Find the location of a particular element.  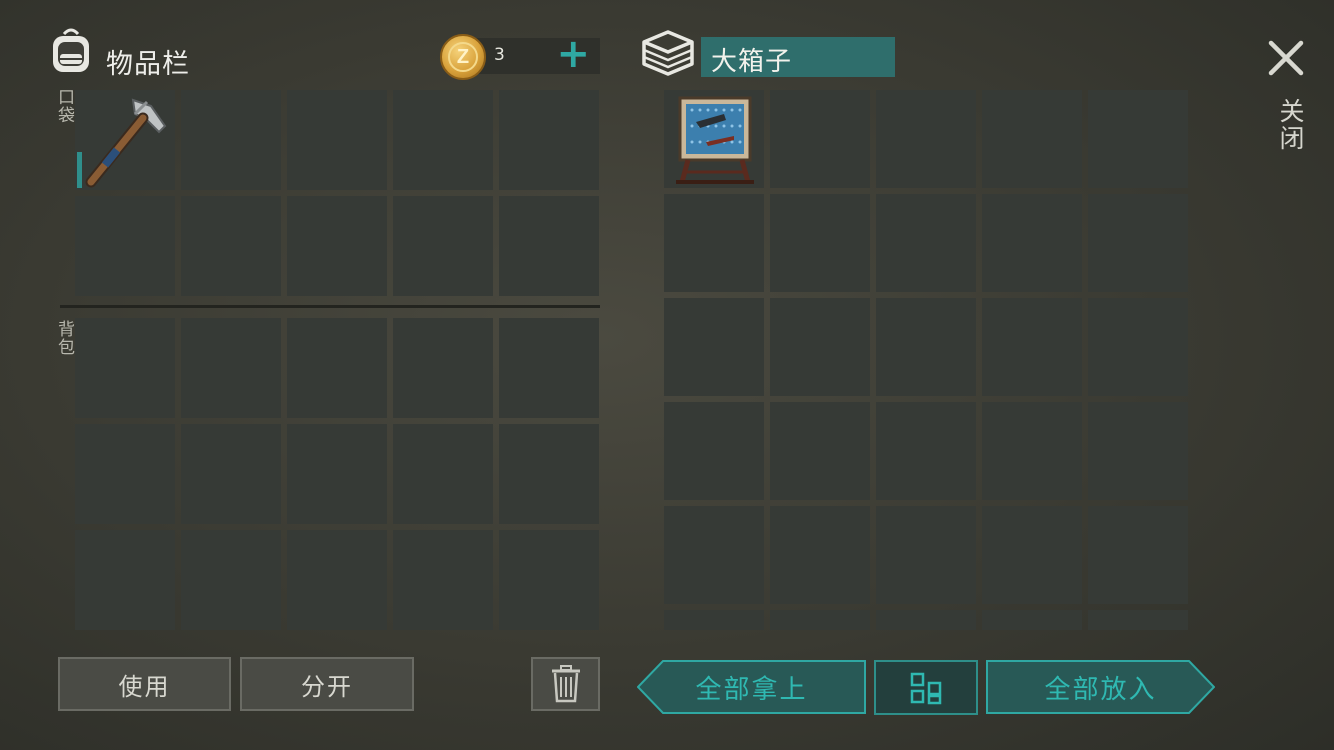

coin-count: 3 is located at coordinates (499, 55).